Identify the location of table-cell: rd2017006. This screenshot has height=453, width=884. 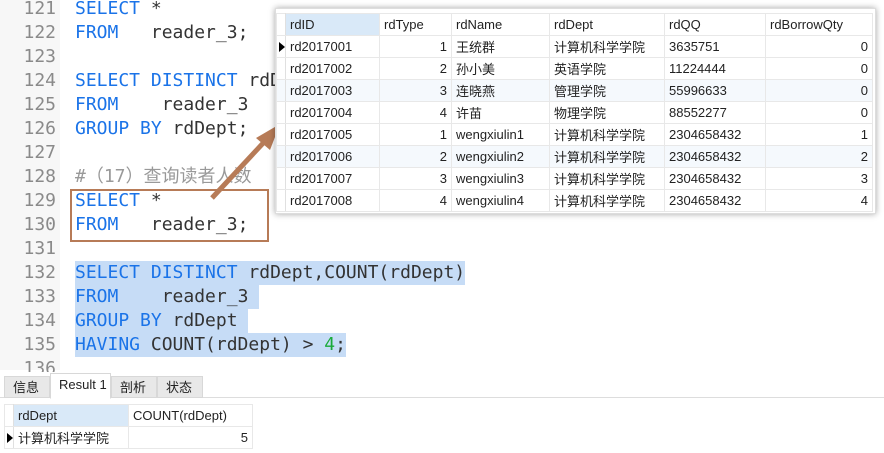
(332, 156).